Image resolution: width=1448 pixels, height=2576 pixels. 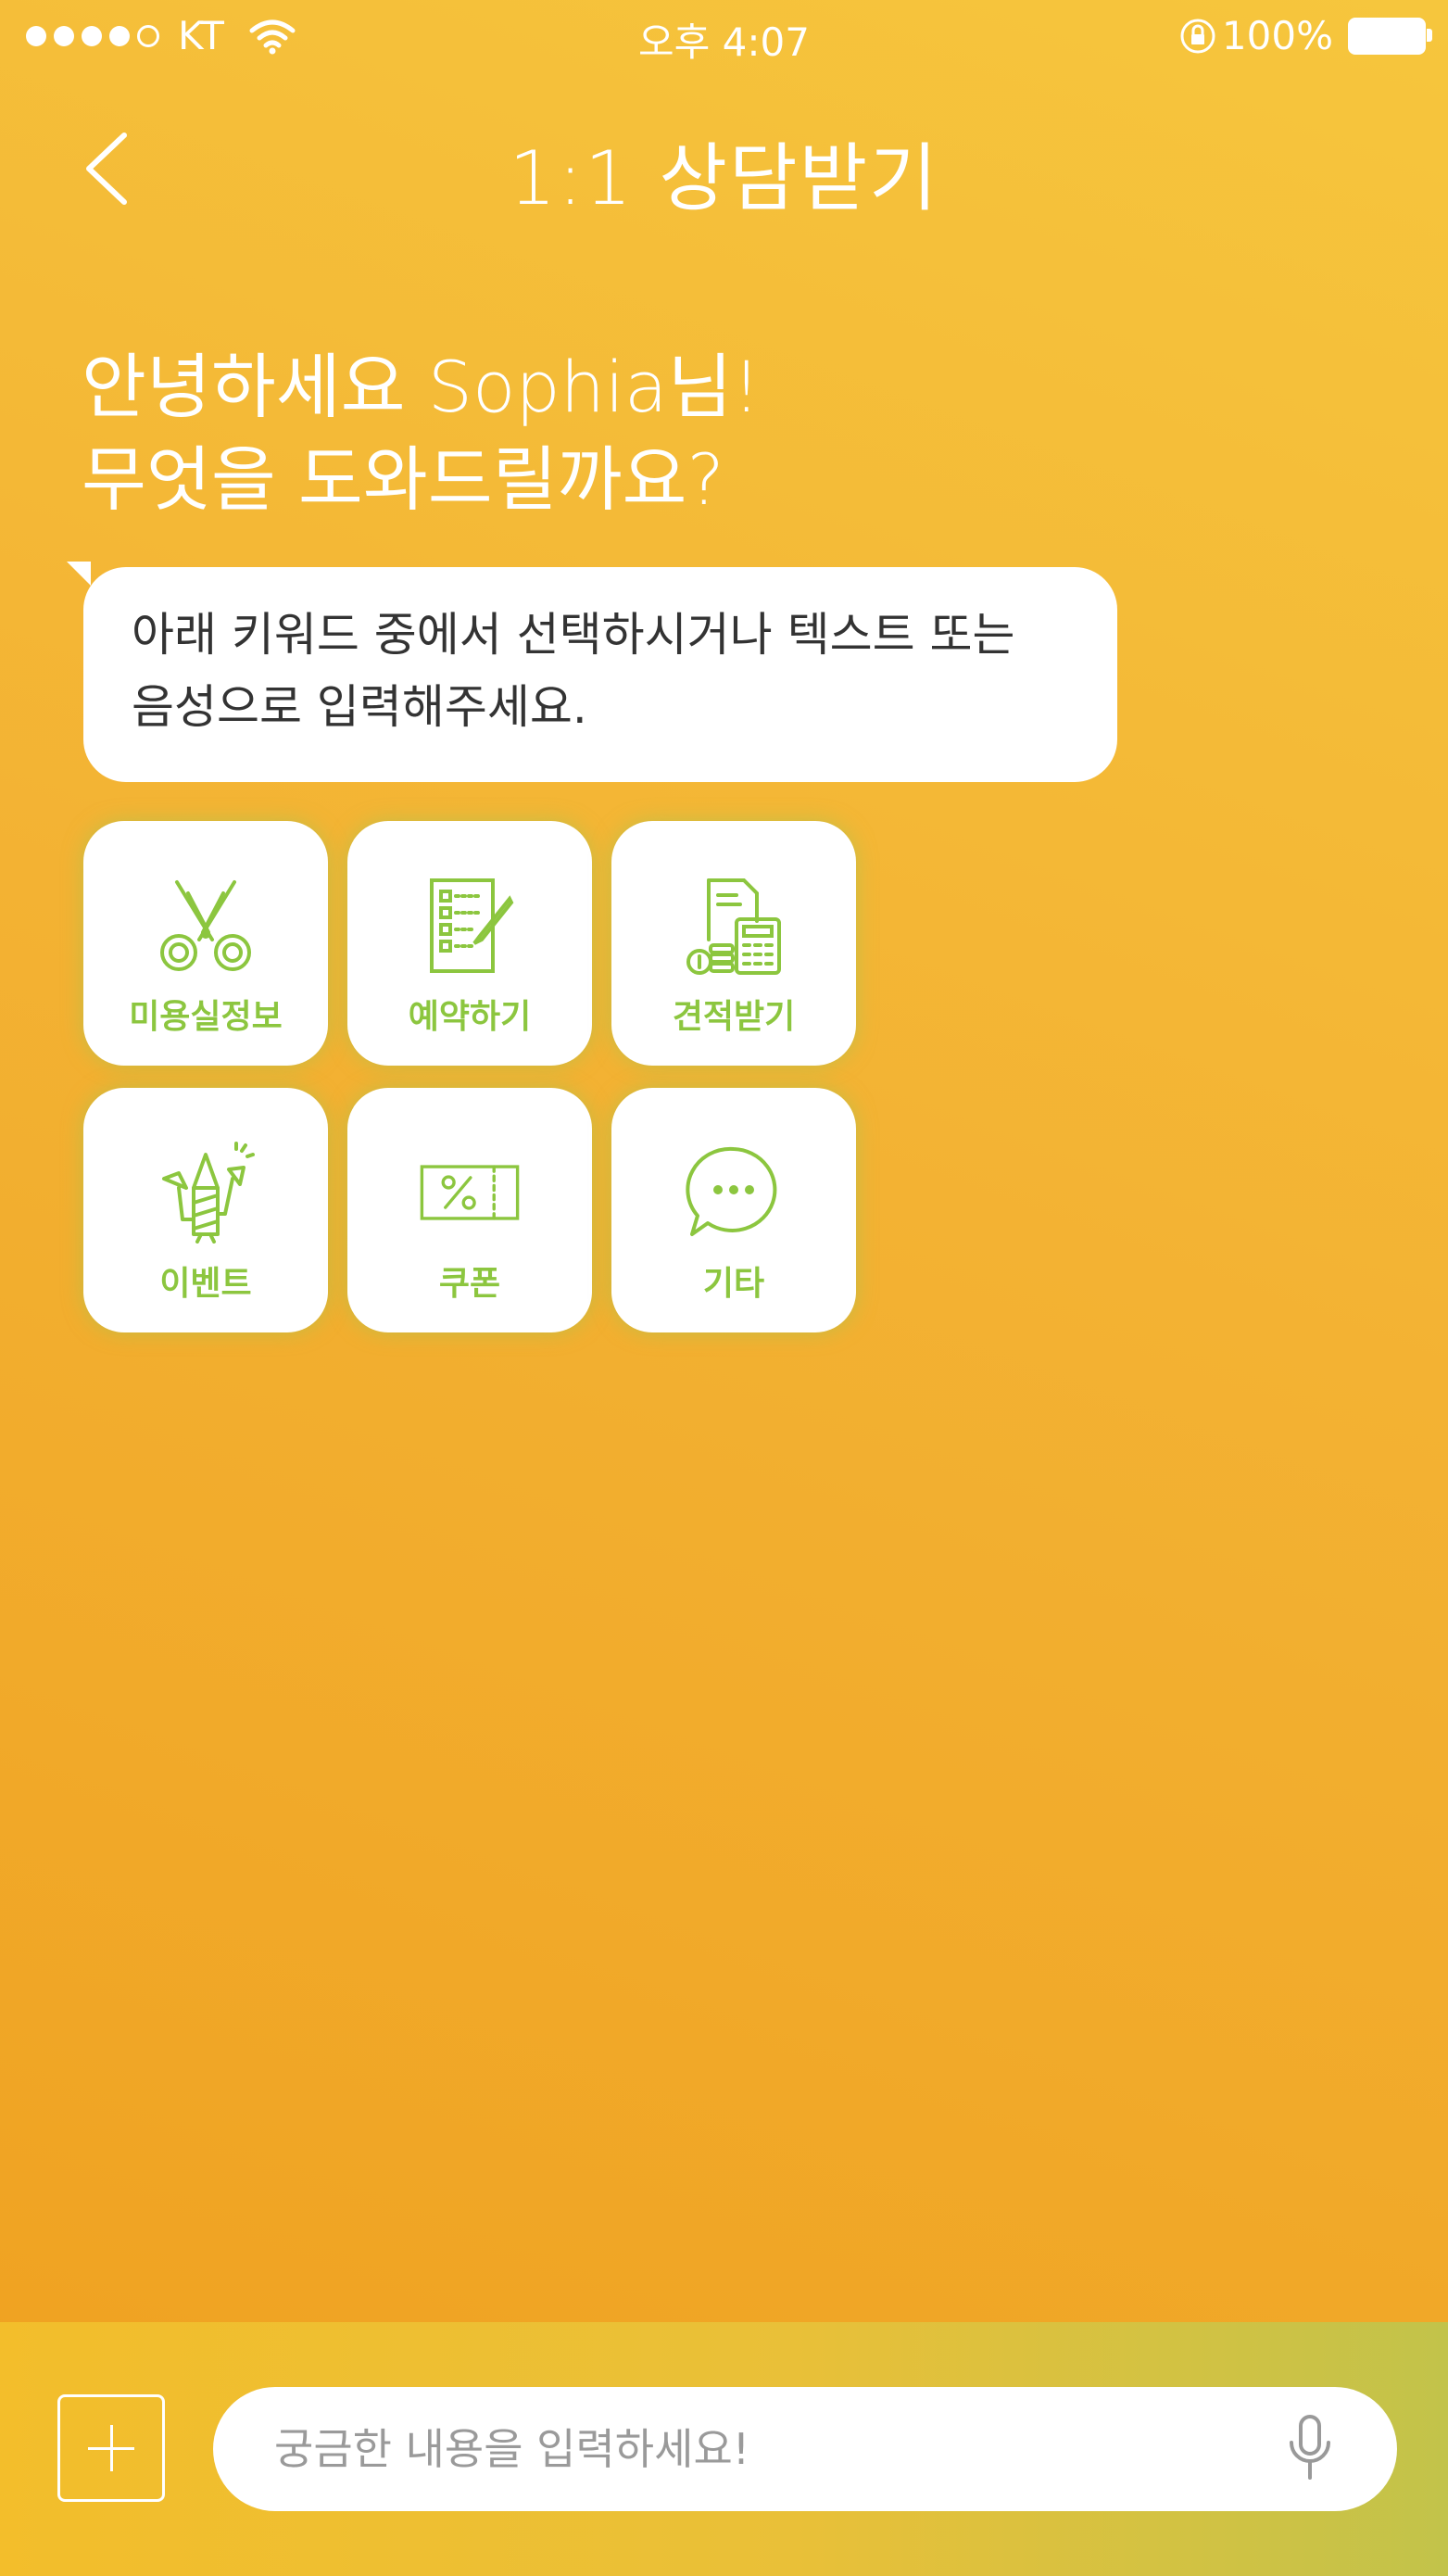 I want to click on message-line-1: 아래 키워드 중에서 선택하시거나 텍스트 또는, so click(x=573, y=635).